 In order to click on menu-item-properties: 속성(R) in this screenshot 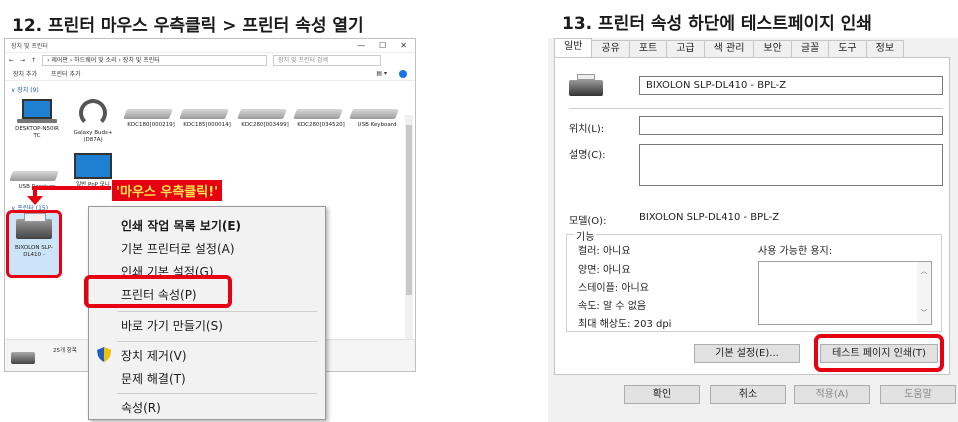, I will do `click(141, 407)`.